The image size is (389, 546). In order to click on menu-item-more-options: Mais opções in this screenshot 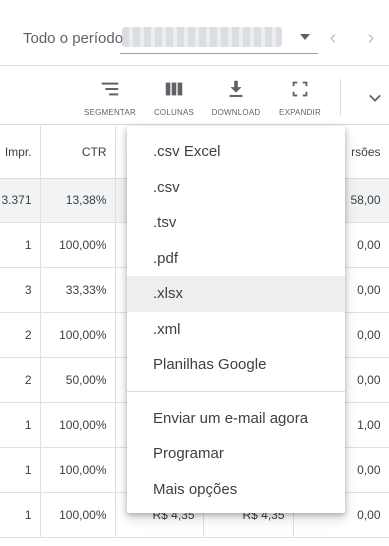, I will do `click(236, 490)`.